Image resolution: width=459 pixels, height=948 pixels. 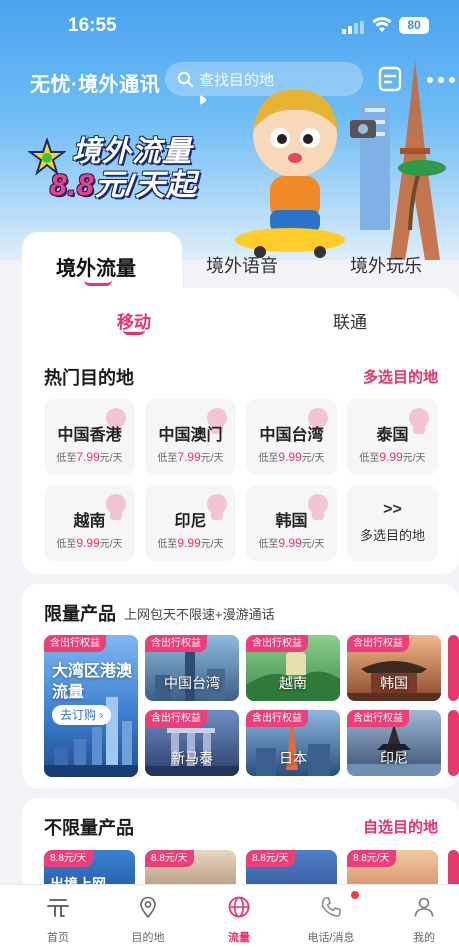 What do you see at coordinates (89, 828) in the screenshot?
I see `unlimited-products-title: 不限量产品` at bounding box center [89, 828].